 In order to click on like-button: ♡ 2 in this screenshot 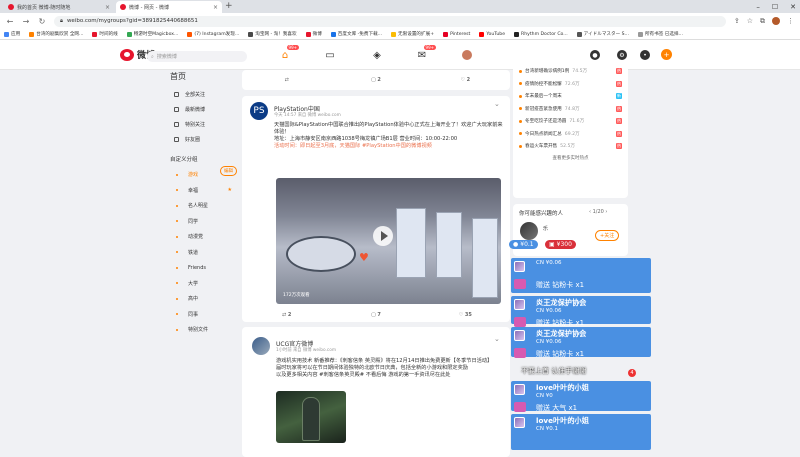, I will do `click(465, 80)`.